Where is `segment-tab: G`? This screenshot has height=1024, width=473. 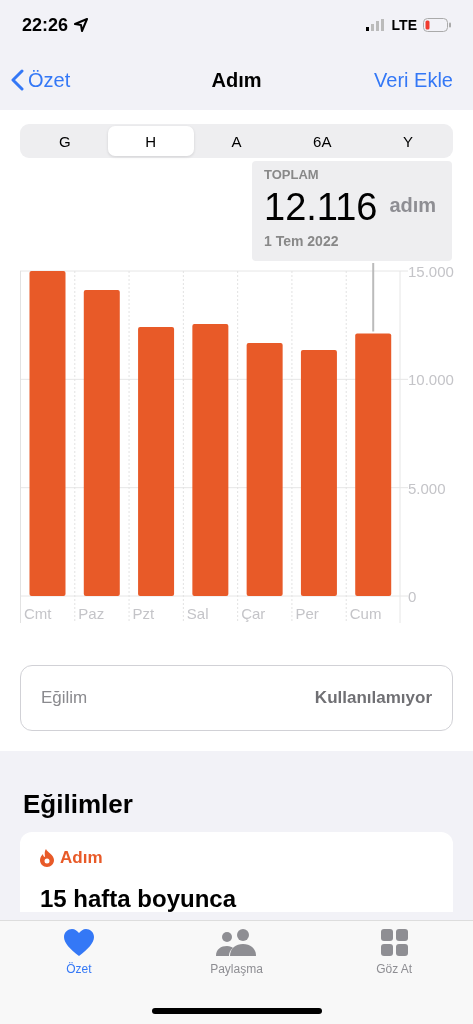 segment-tab: G is located at coordinates (65, 141).